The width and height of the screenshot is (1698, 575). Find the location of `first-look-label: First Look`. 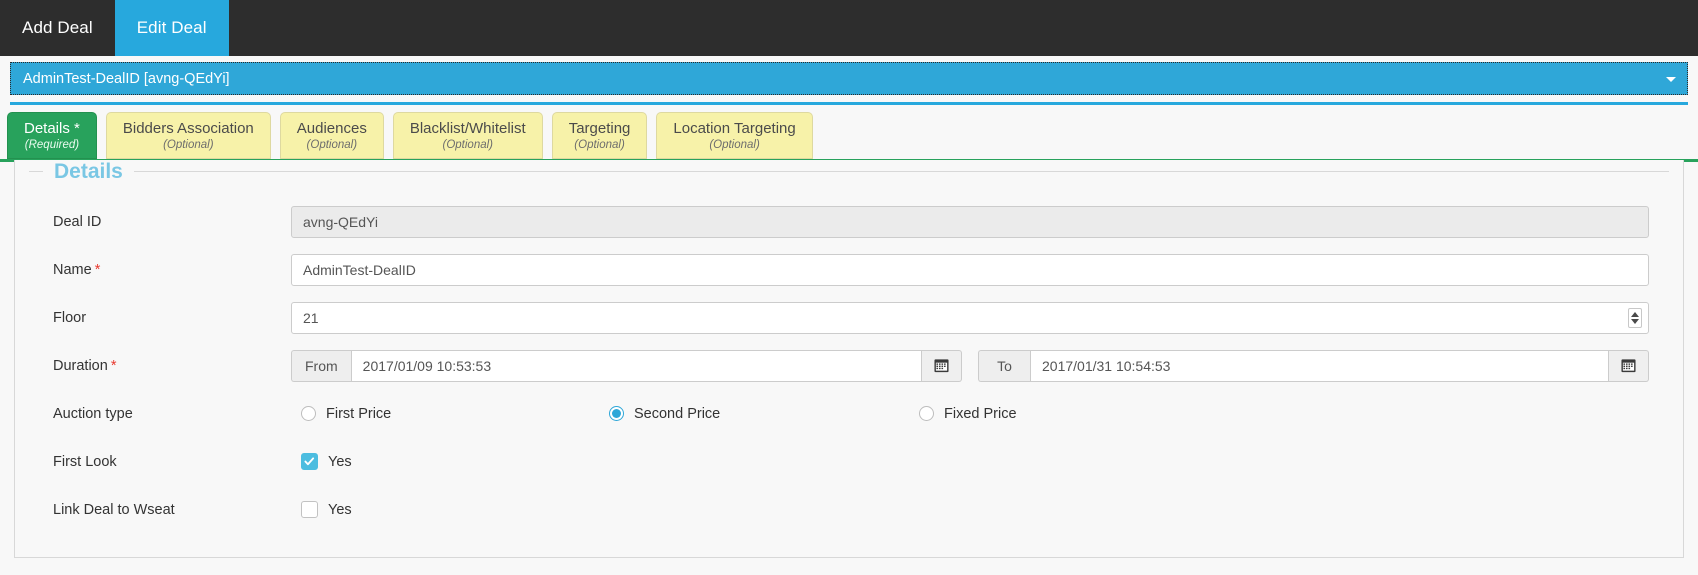

first-look-label: First Look is located at coordinates (85, 461).